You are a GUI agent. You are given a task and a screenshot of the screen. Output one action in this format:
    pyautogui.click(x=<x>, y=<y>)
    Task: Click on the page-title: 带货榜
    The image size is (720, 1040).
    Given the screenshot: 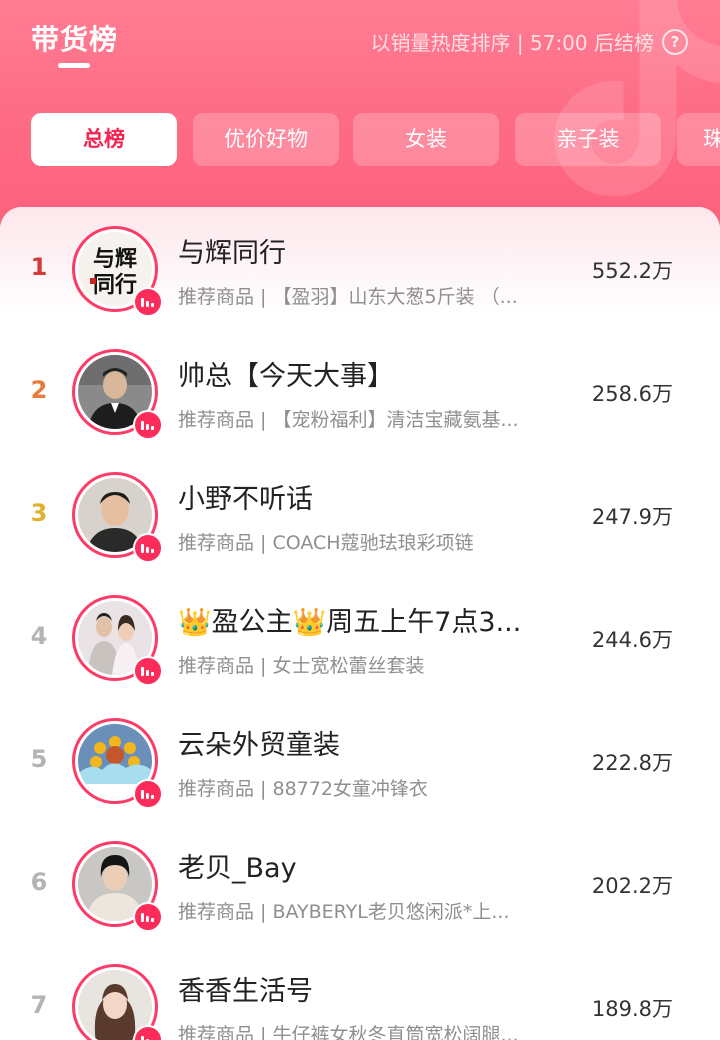 What is the action you would take?
    pyautogui.click(x=74, y=38)
    